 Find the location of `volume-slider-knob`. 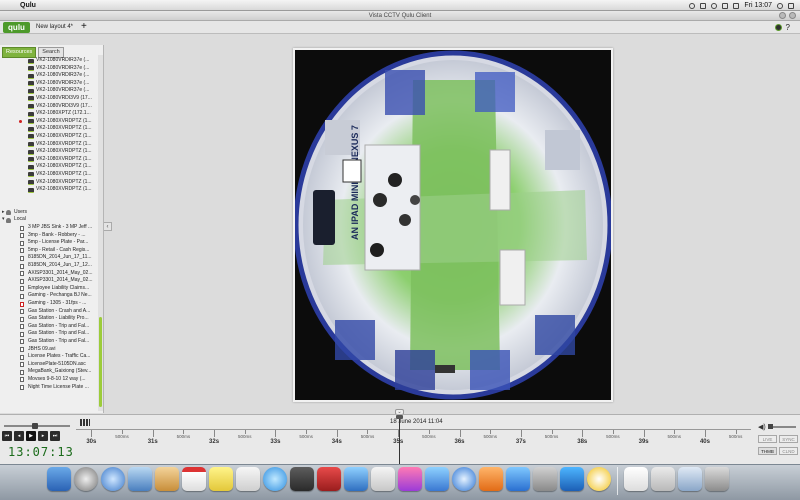

volume-slider-knob is located at coordinates (770, 426).